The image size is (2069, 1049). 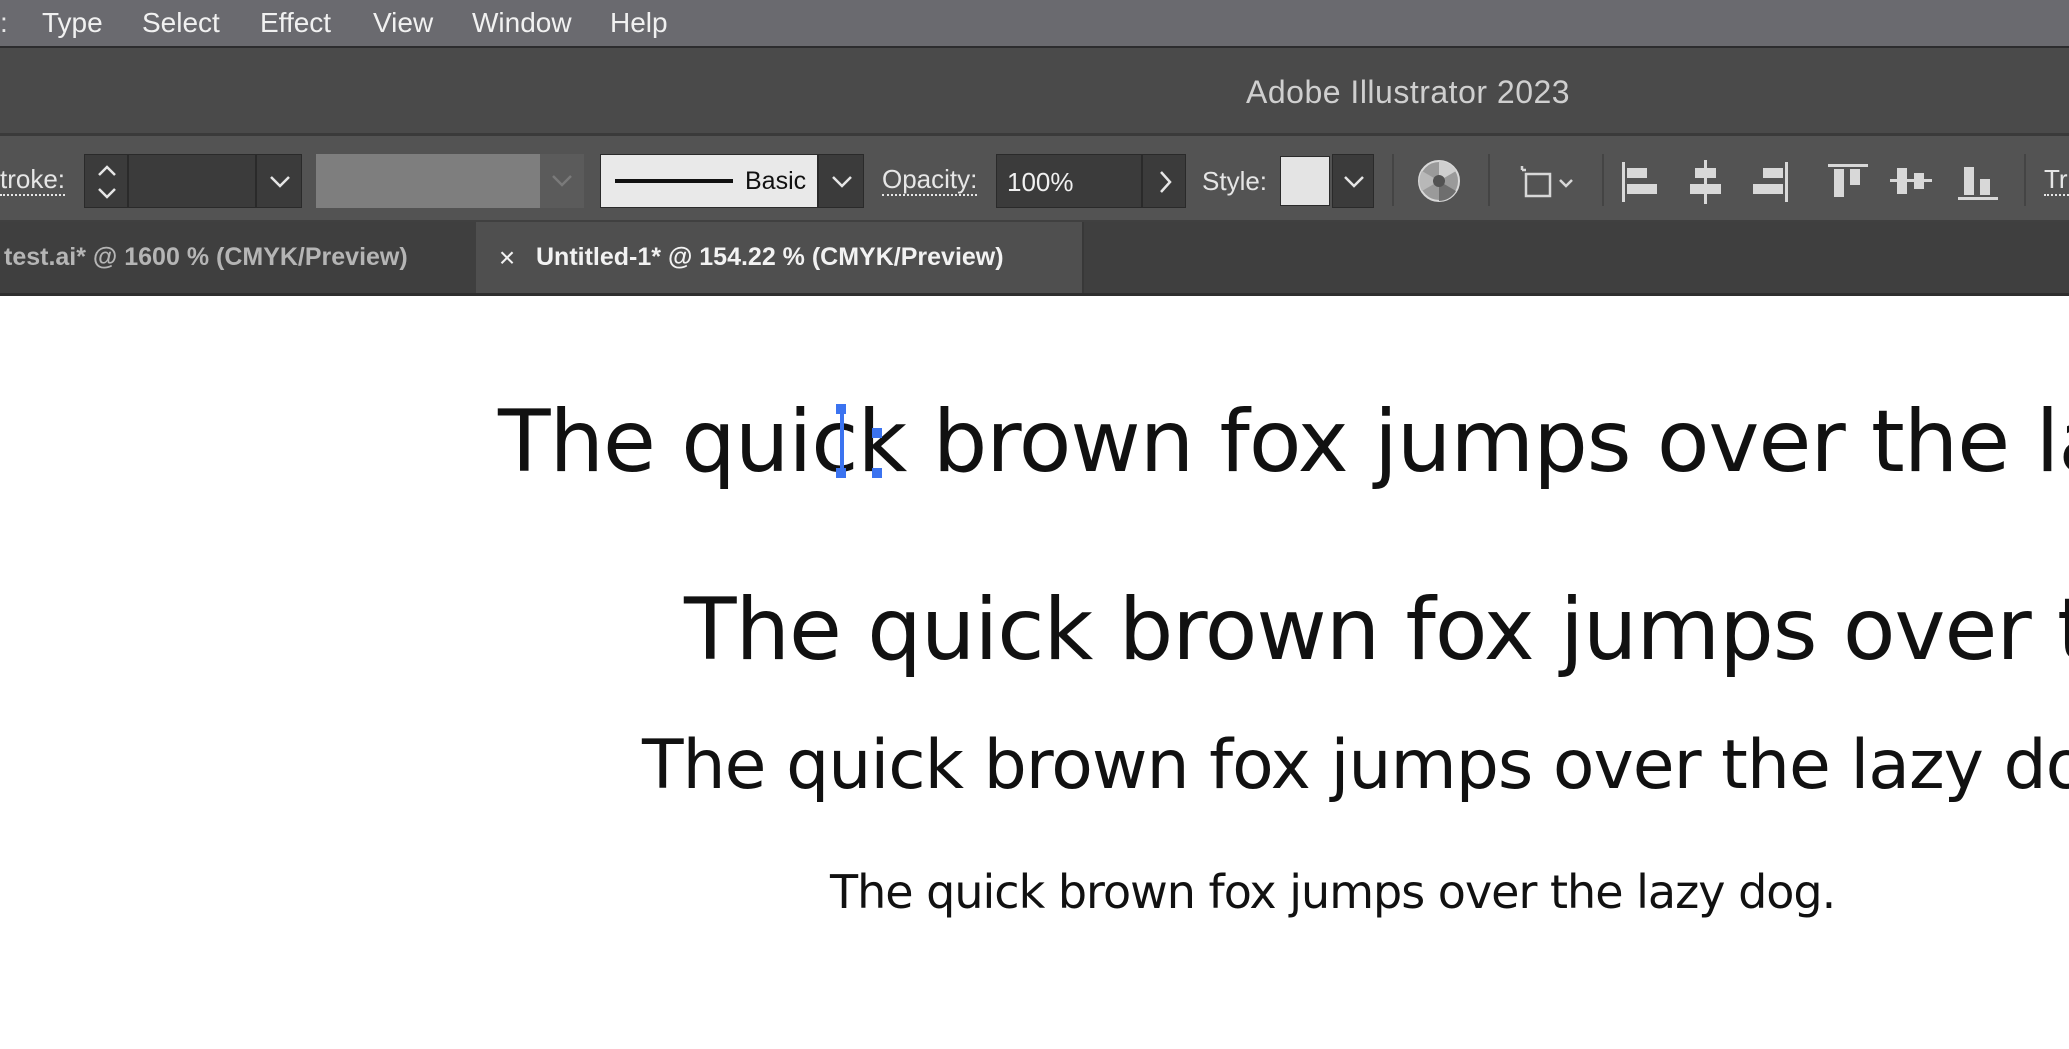 What do you see at coordinates (1040, 182) in the screenshot?
I see `opacity-value: 100%` at bounding box center [1040, 182].